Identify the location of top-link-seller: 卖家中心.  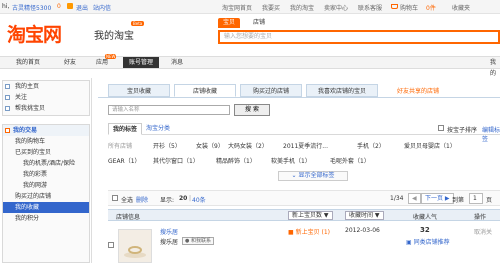
(336, 7).